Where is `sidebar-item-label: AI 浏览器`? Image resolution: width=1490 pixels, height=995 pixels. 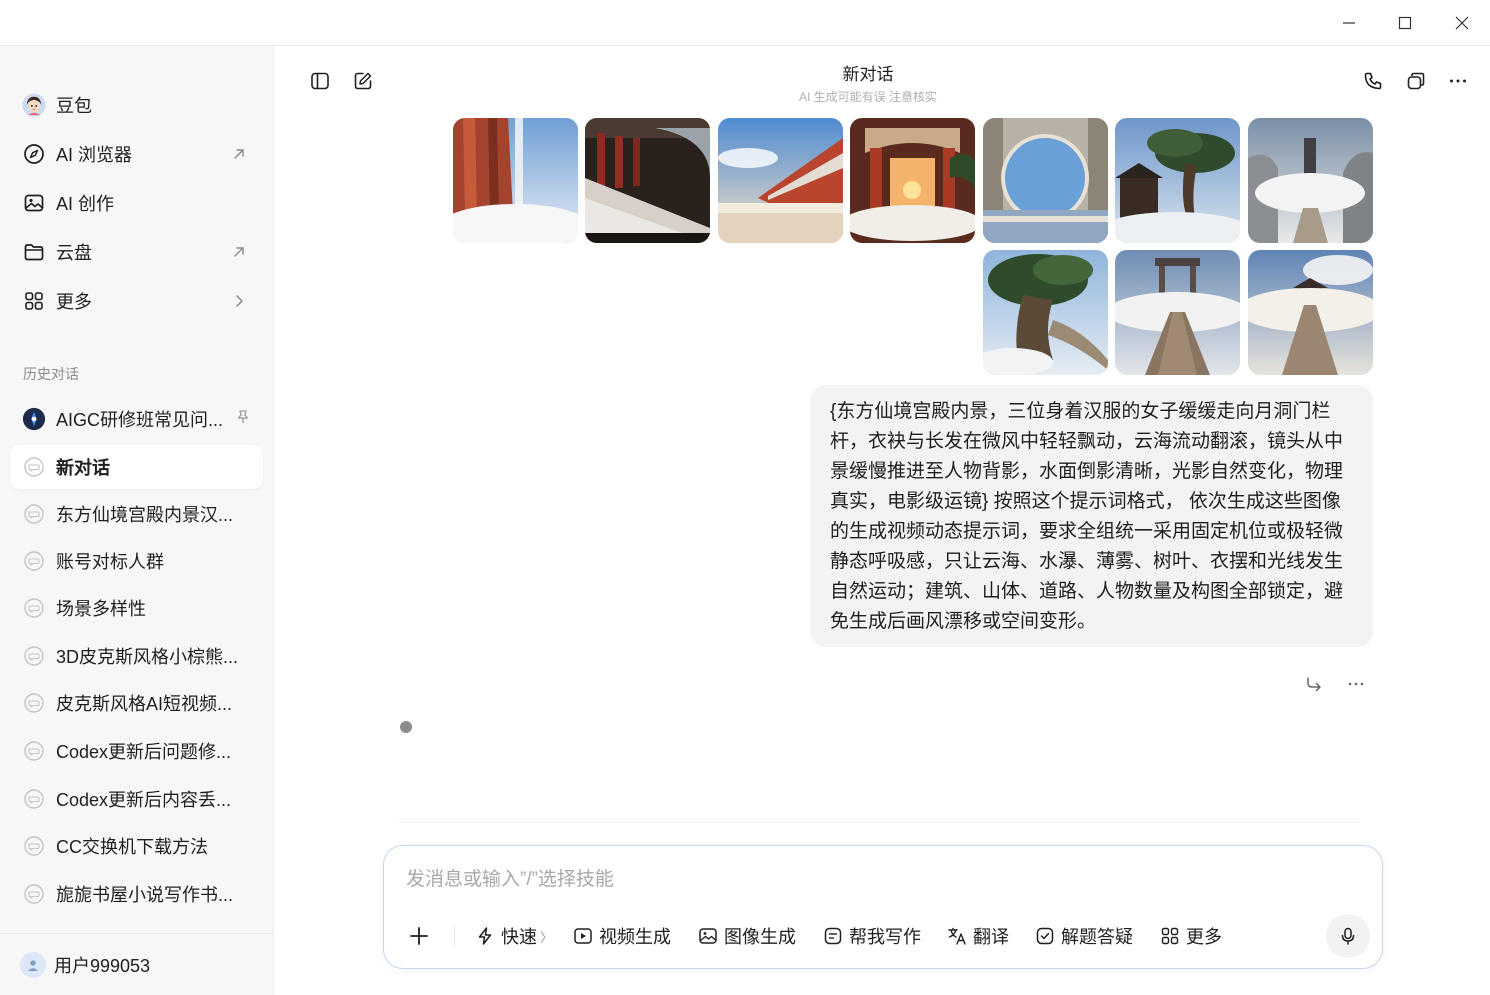
sidebar-item-label: AI 浏览器 is located at coordinates (94, 155).